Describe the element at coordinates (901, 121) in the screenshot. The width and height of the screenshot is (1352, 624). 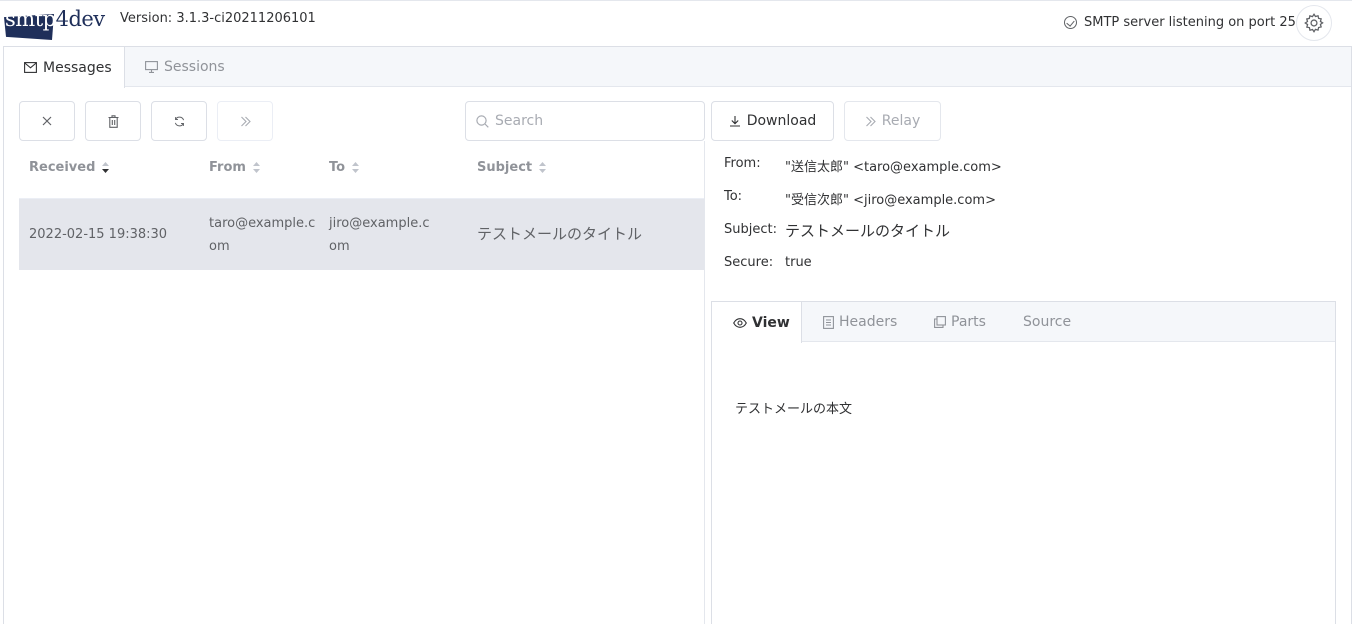
I see `relay-label: Relay` at that location.